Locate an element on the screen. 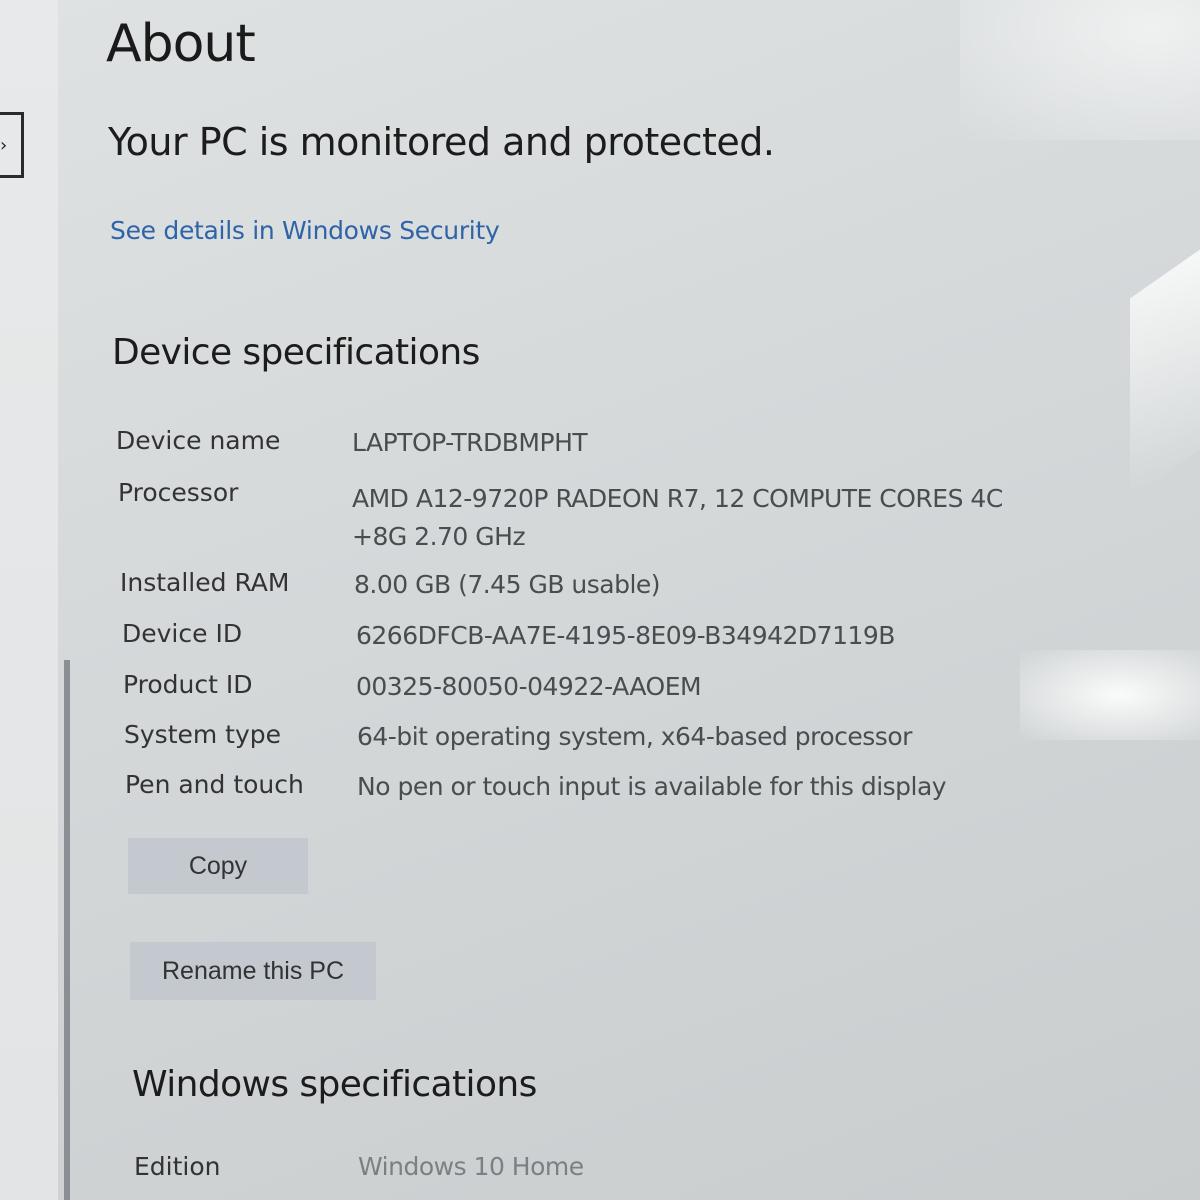 The width and height of the screenshot is (1200, 1200). spec-label-processor: Processor is located at coordinates (178, 492).